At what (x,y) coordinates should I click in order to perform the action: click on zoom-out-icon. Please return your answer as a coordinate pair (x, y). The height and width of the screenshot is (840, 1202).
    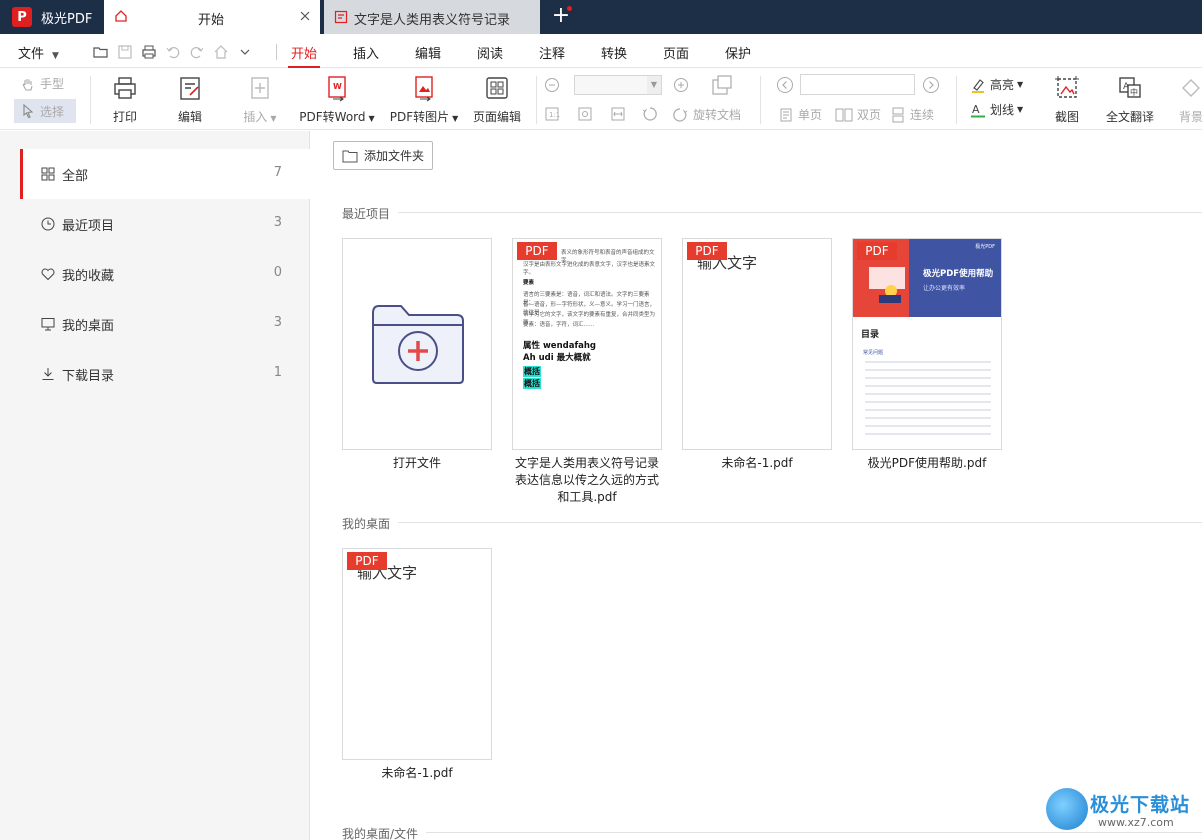
    Looking at the image, I should click on (552, 85).